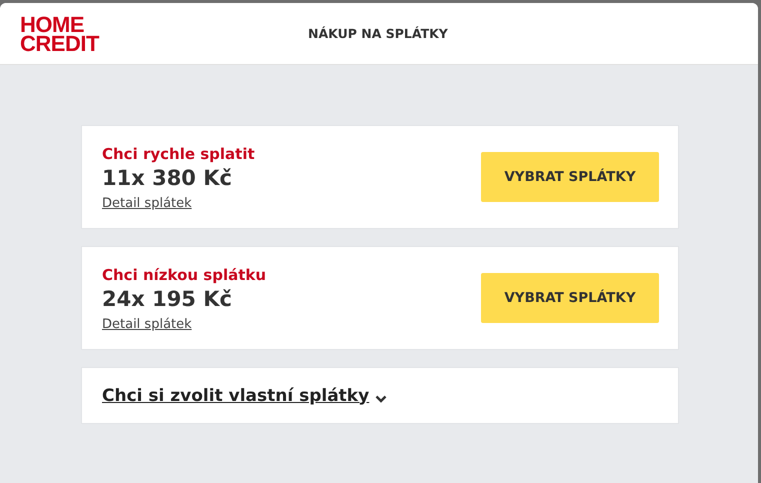  What do you see at coordinates (236, 396) in the screenshot?
I see `custom-installments-link: Chci si zvolit vlastní splátky` at bounding box center [236, 396].